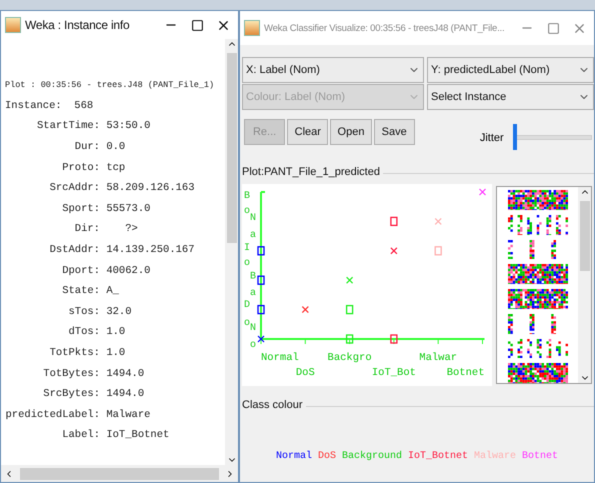  What do you see at coordinates (78, 25) in the screenshot?
I see `window-title: Weka : Instance info` at bounding box center [78, 25].